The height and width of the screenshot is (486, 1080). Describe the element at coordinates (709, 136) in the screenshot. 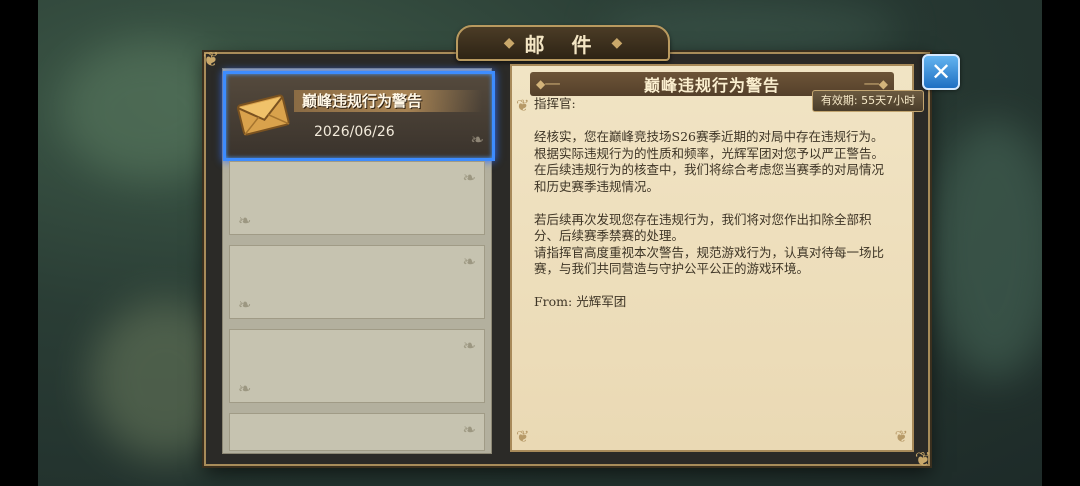

I see `mail-paragraph: 经核实，您在巅峰竞技场S26赛季近期的对局中存在违规行为。` at that location.